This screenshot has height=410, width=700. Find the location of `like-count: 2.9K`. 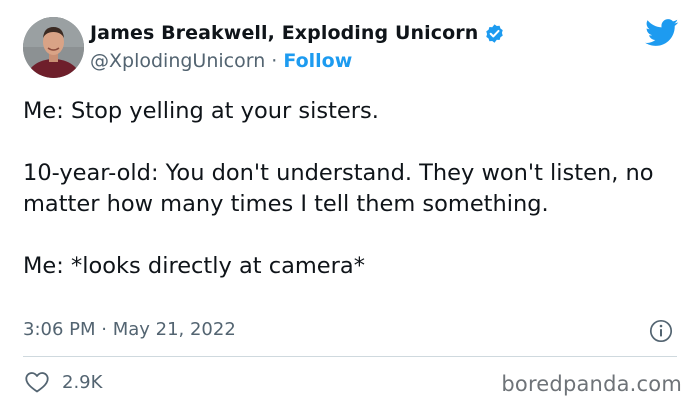

like-count: 2.9K is located at coordinates (82, 382).